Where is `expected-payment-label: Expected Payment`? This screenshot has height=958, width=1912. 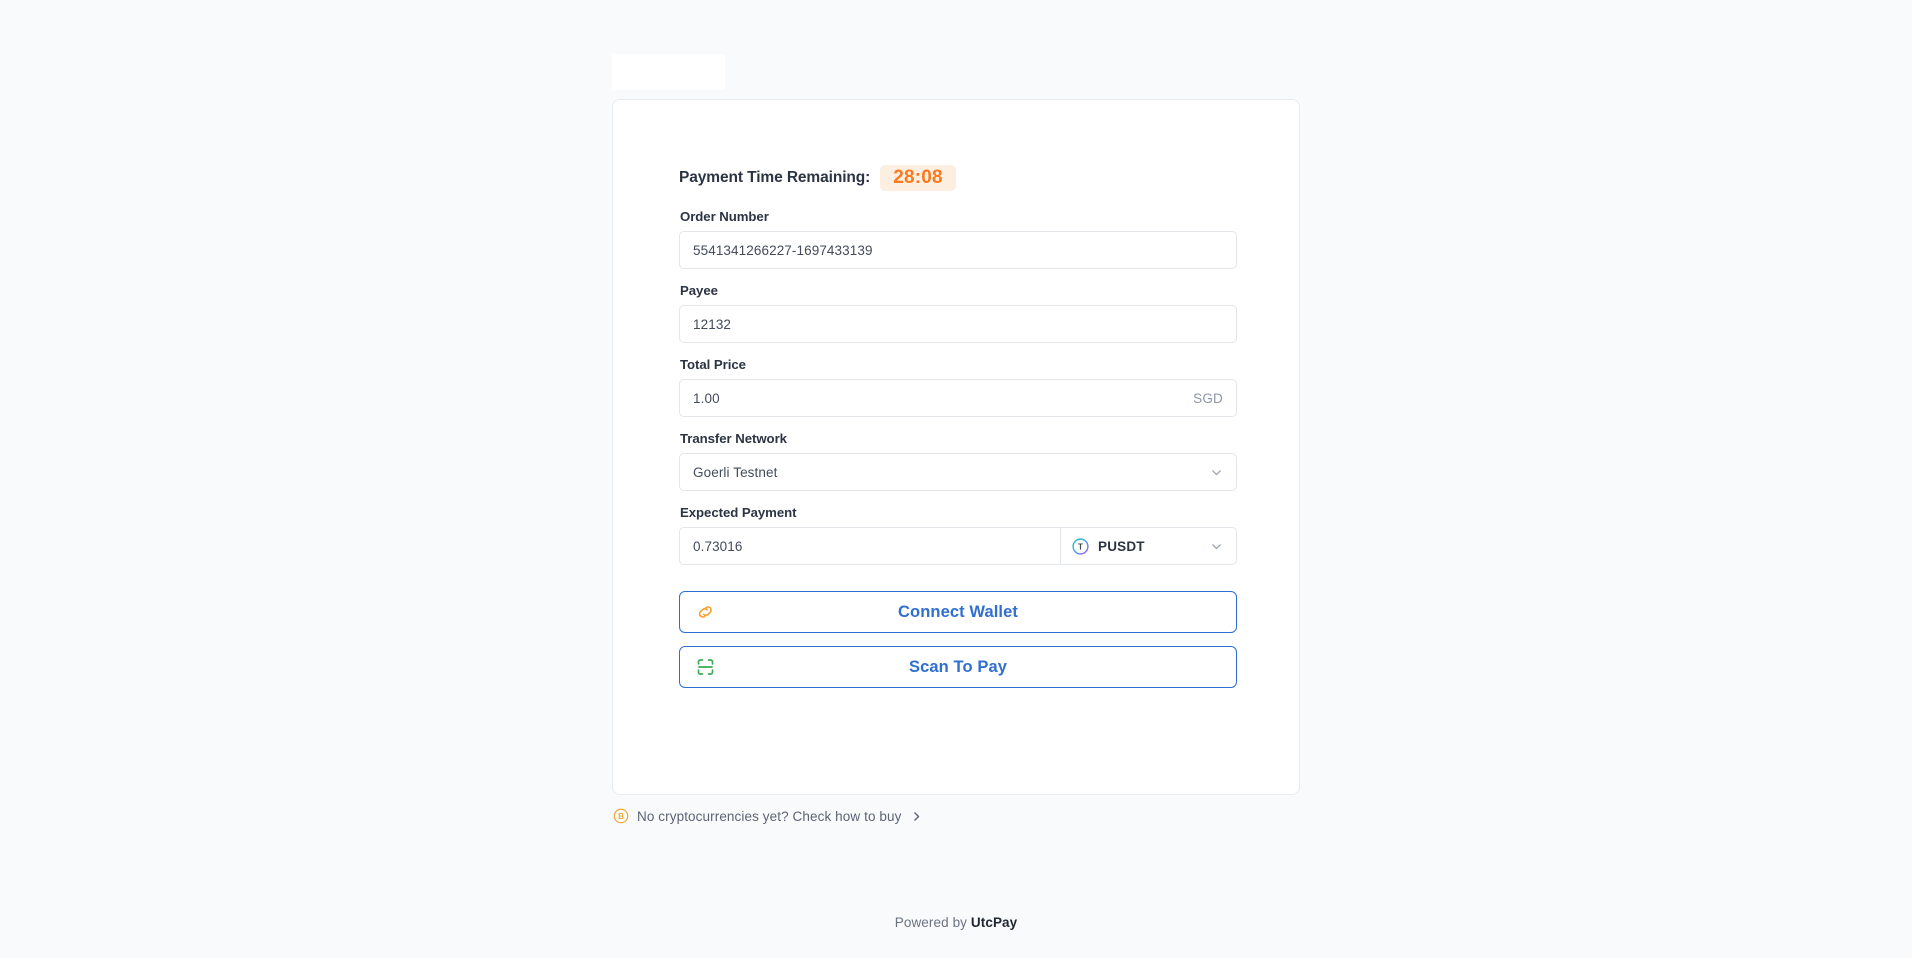 expected-payment-label: Expected Payment is located at coordinates (738, 512).